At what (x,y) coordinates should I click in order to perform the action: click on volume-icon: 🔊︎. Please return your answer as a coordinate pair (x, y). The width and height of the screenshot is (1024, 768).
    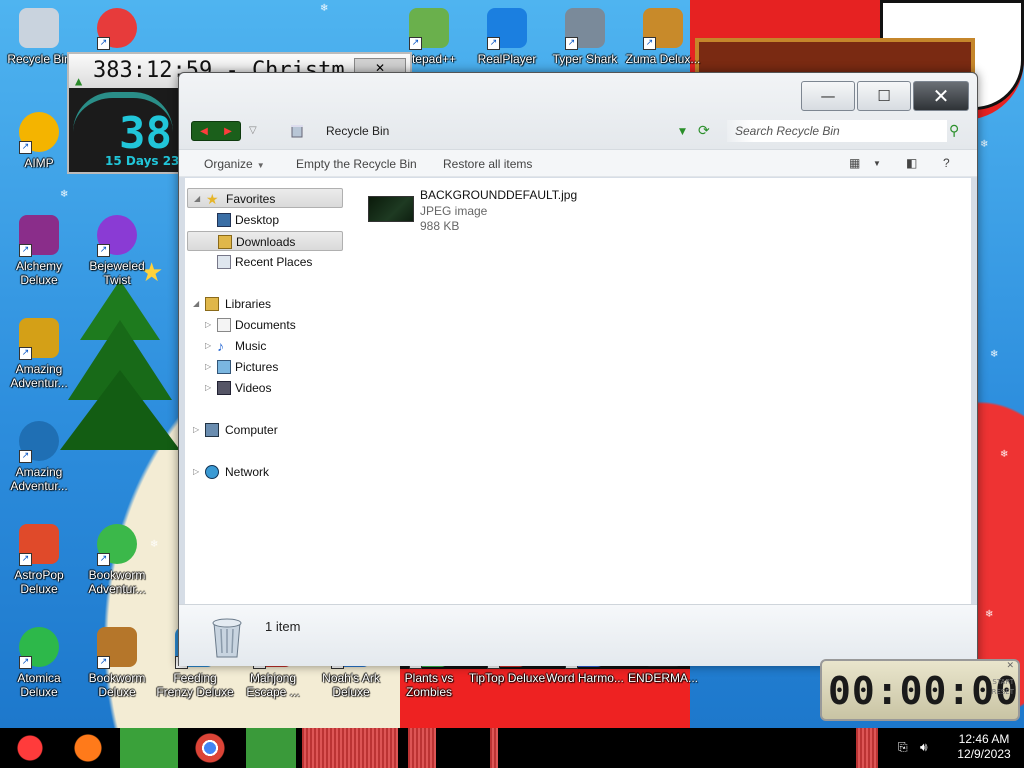
    Looking at the image, I should click on (924, 747).